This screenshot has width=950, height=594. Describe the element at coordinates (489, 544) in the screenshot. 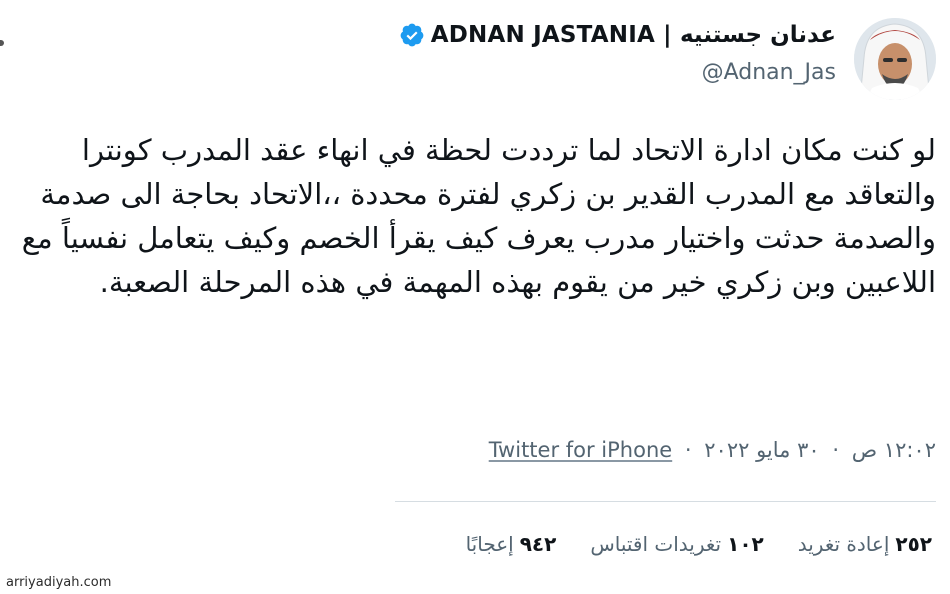

I see `likes-label: إعجابًا` at that location.